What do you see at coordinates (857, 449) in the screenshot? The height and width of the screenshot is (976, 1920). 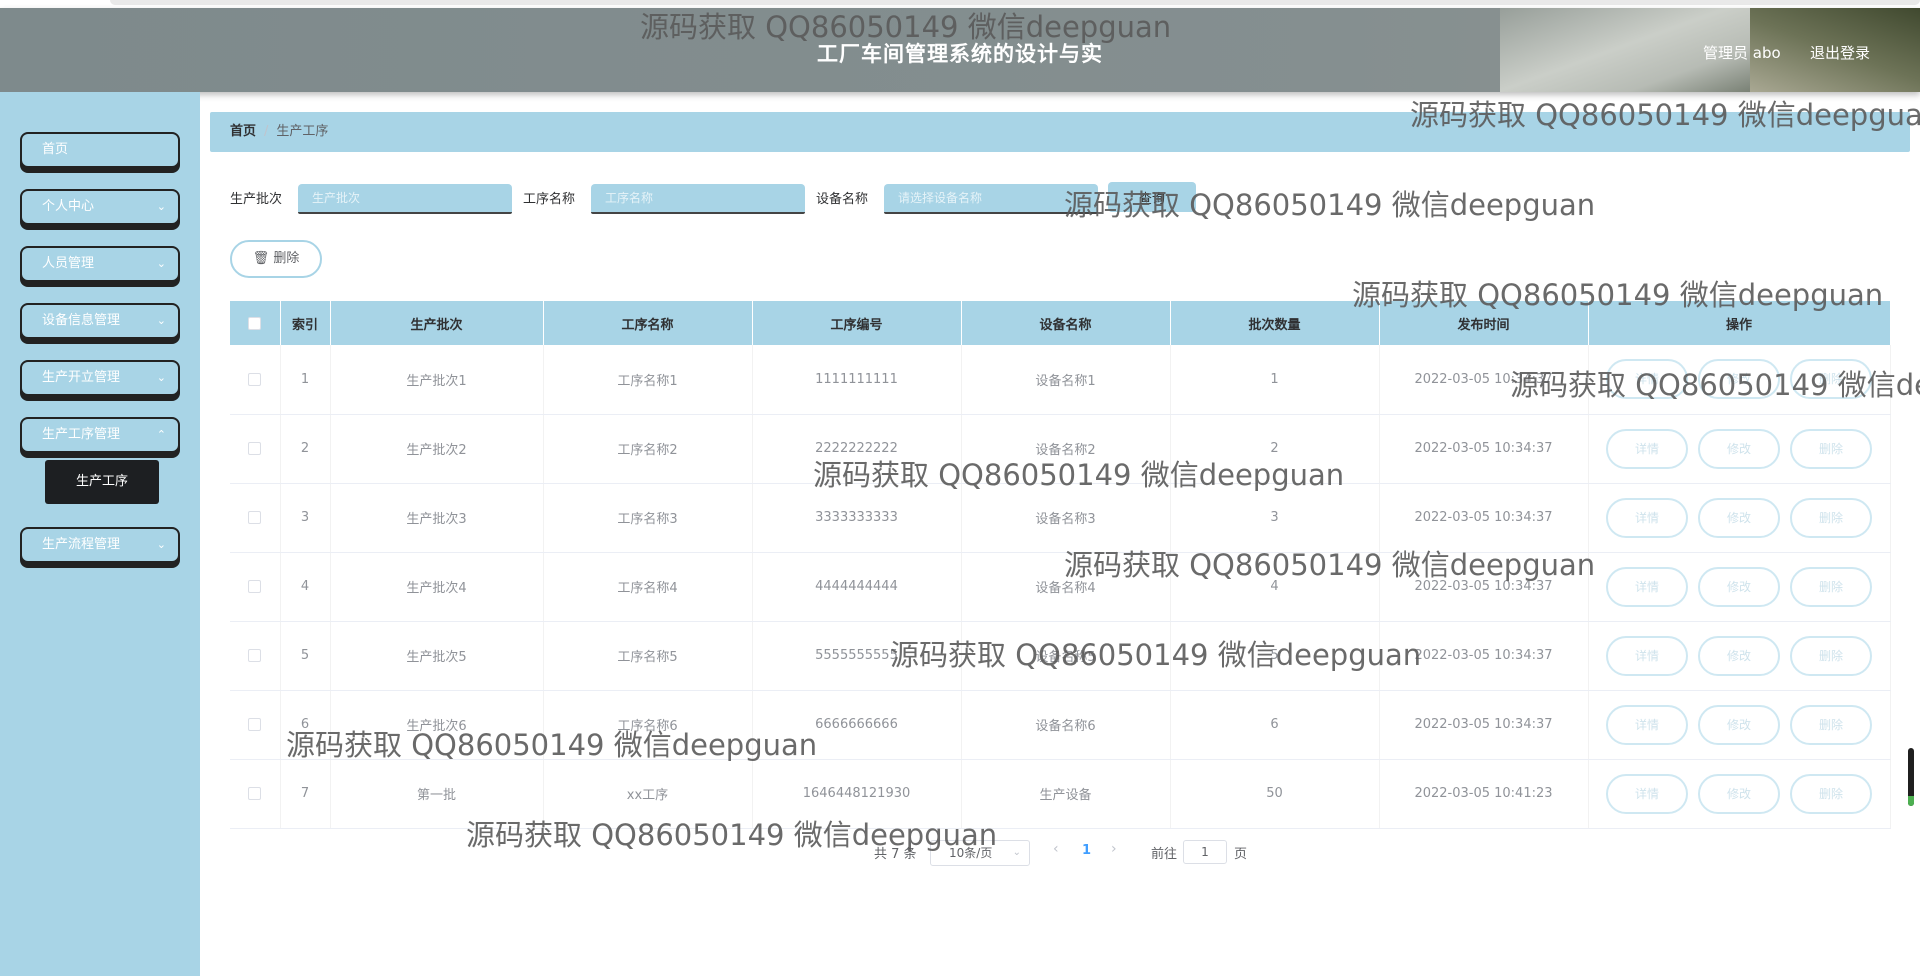 I see `cell-code: 2222222222` at bounding box center [857, 449].